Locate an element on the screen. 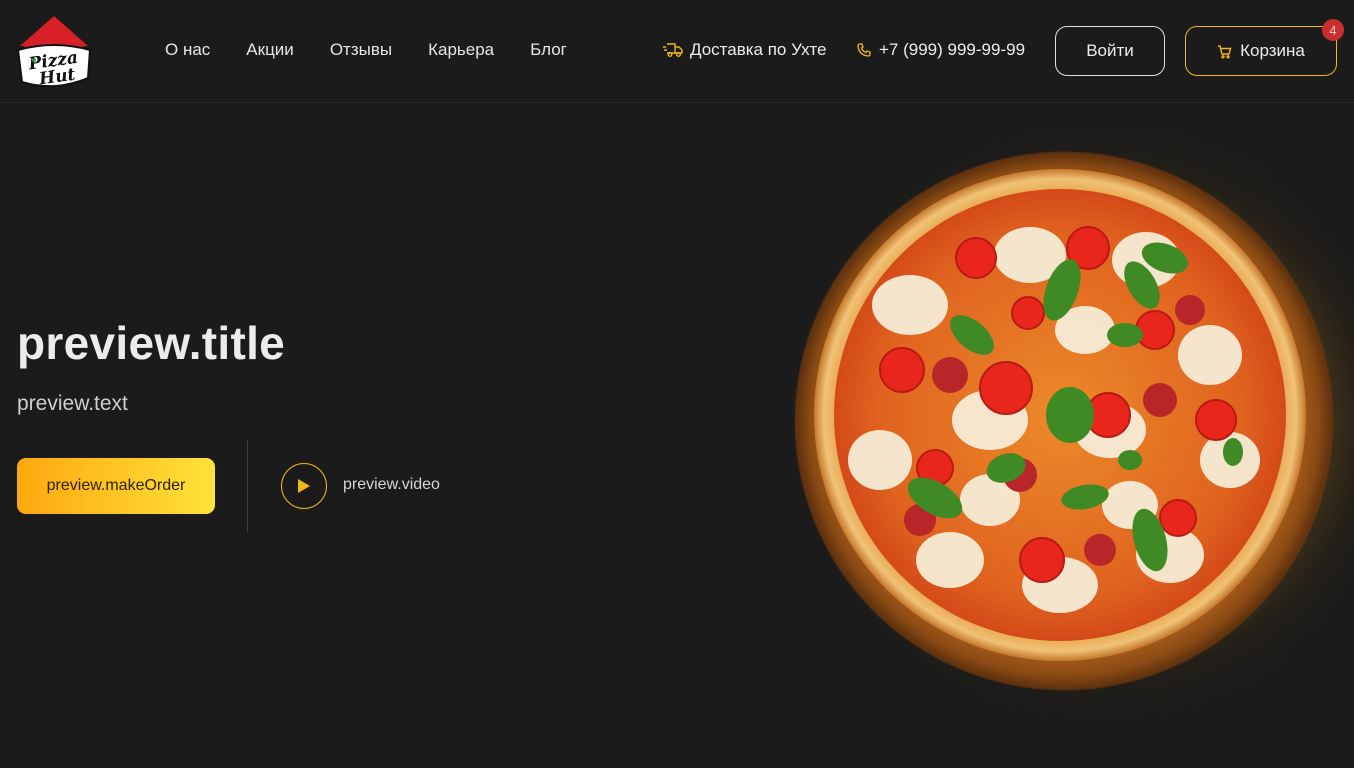 The height and width of the screenshot is (768, 1354). play-icon is located at coordinates (304, 486).